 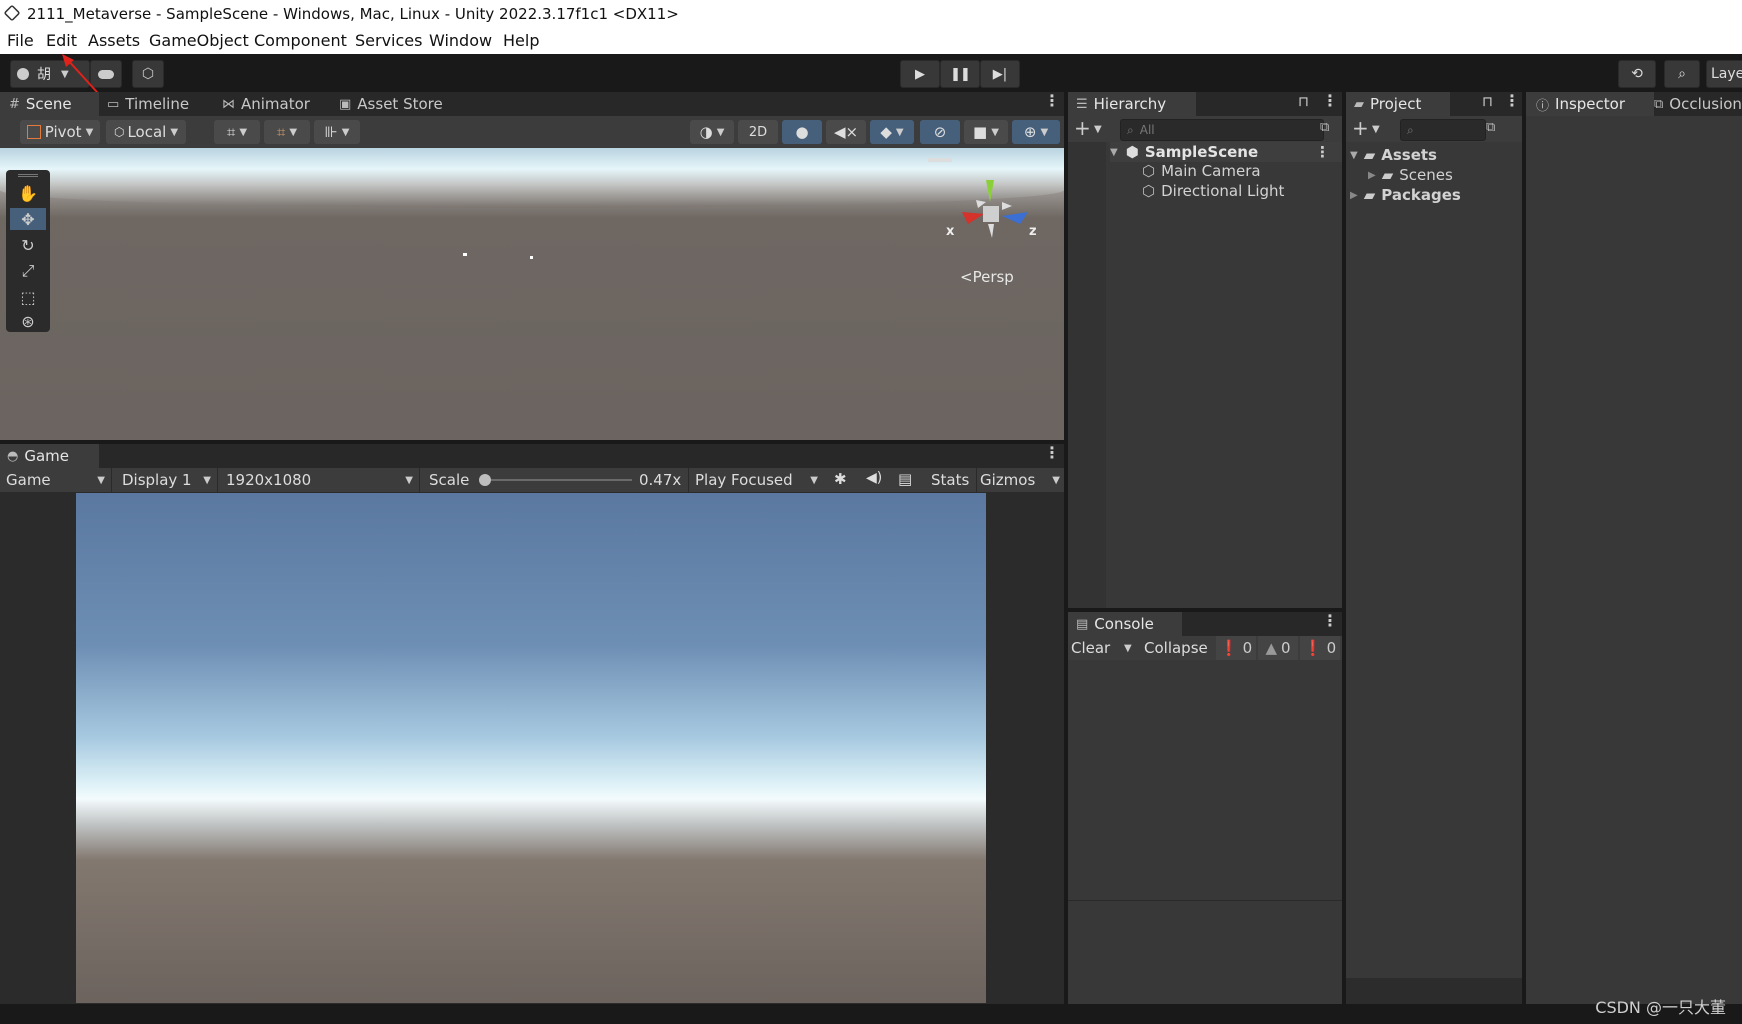 What do you see at coordinates (940, 132) in the screenshot?
I see `hidden-objects-toggle: ⊘` at bounding box center [940, 132].